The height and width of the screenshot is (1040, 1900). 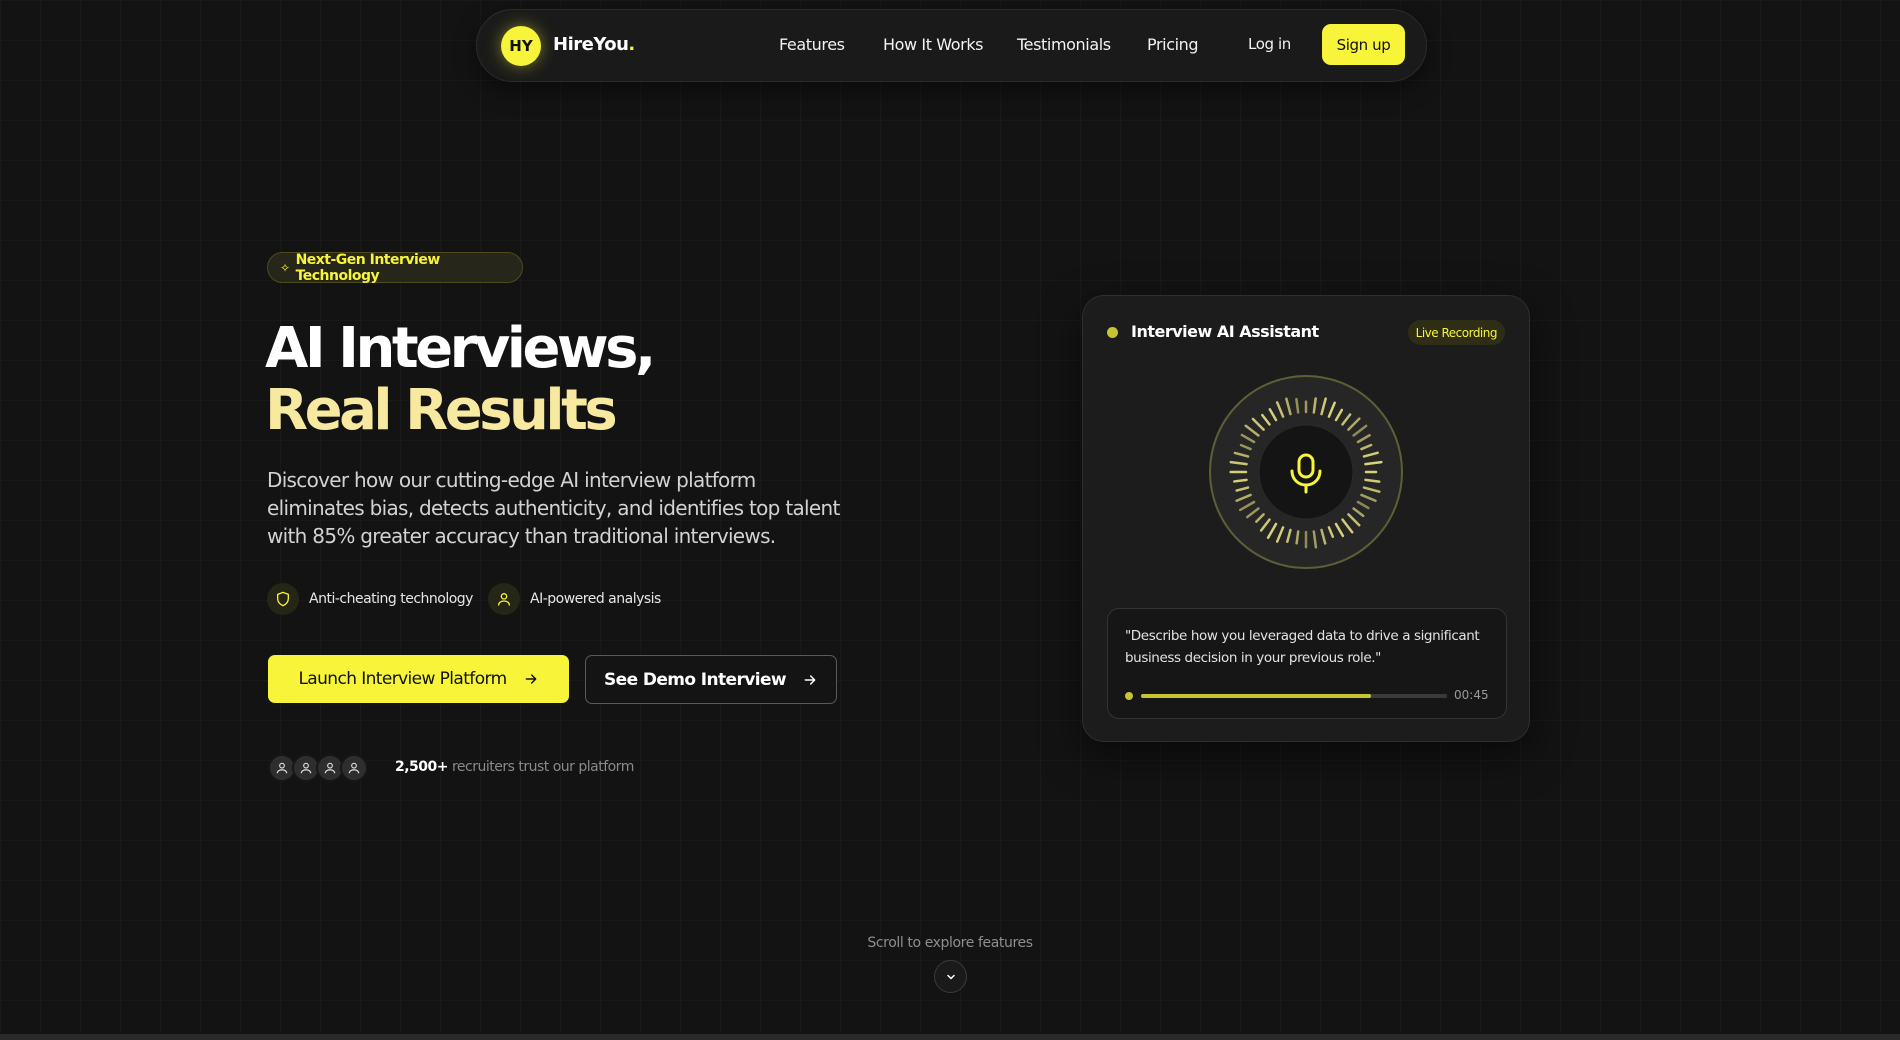 I want to click on launch-platform-button: Launch Interview Platform, so click(x=418, y=679).